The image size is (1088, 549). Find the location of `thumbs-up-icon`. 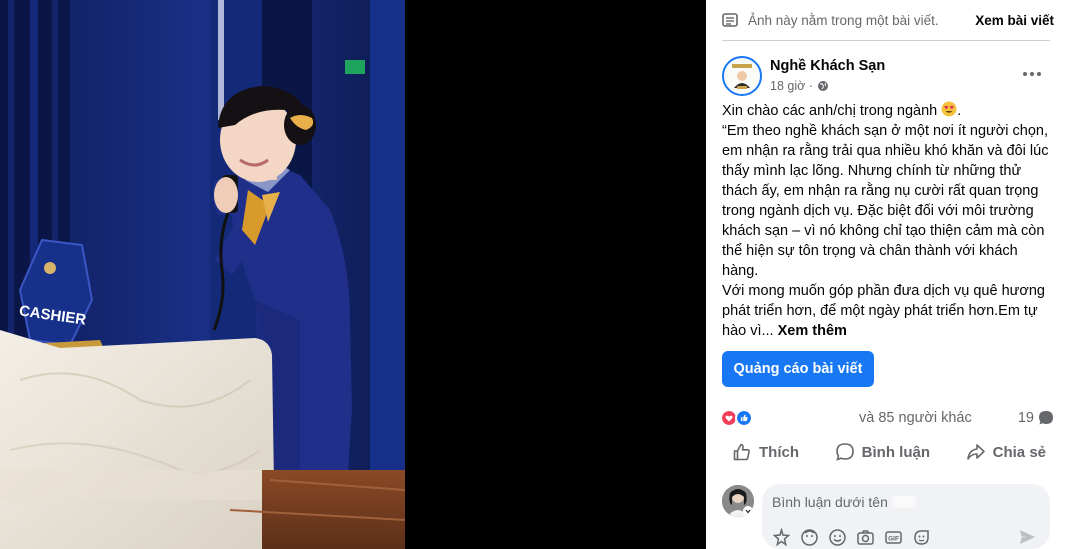

thumbs-up-icon is located at coordinates (741, 452).